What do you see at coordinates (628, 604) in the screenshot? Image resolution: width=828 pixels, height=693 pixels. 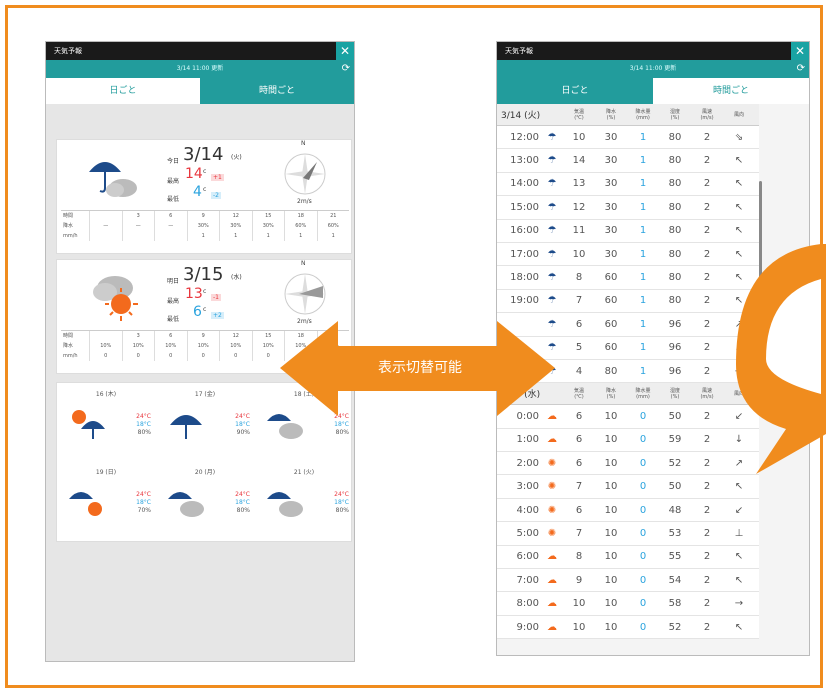 I see `table-row: 8:00 ☁ 10 10 0 58 2 →` at bounding box center [628, 604].